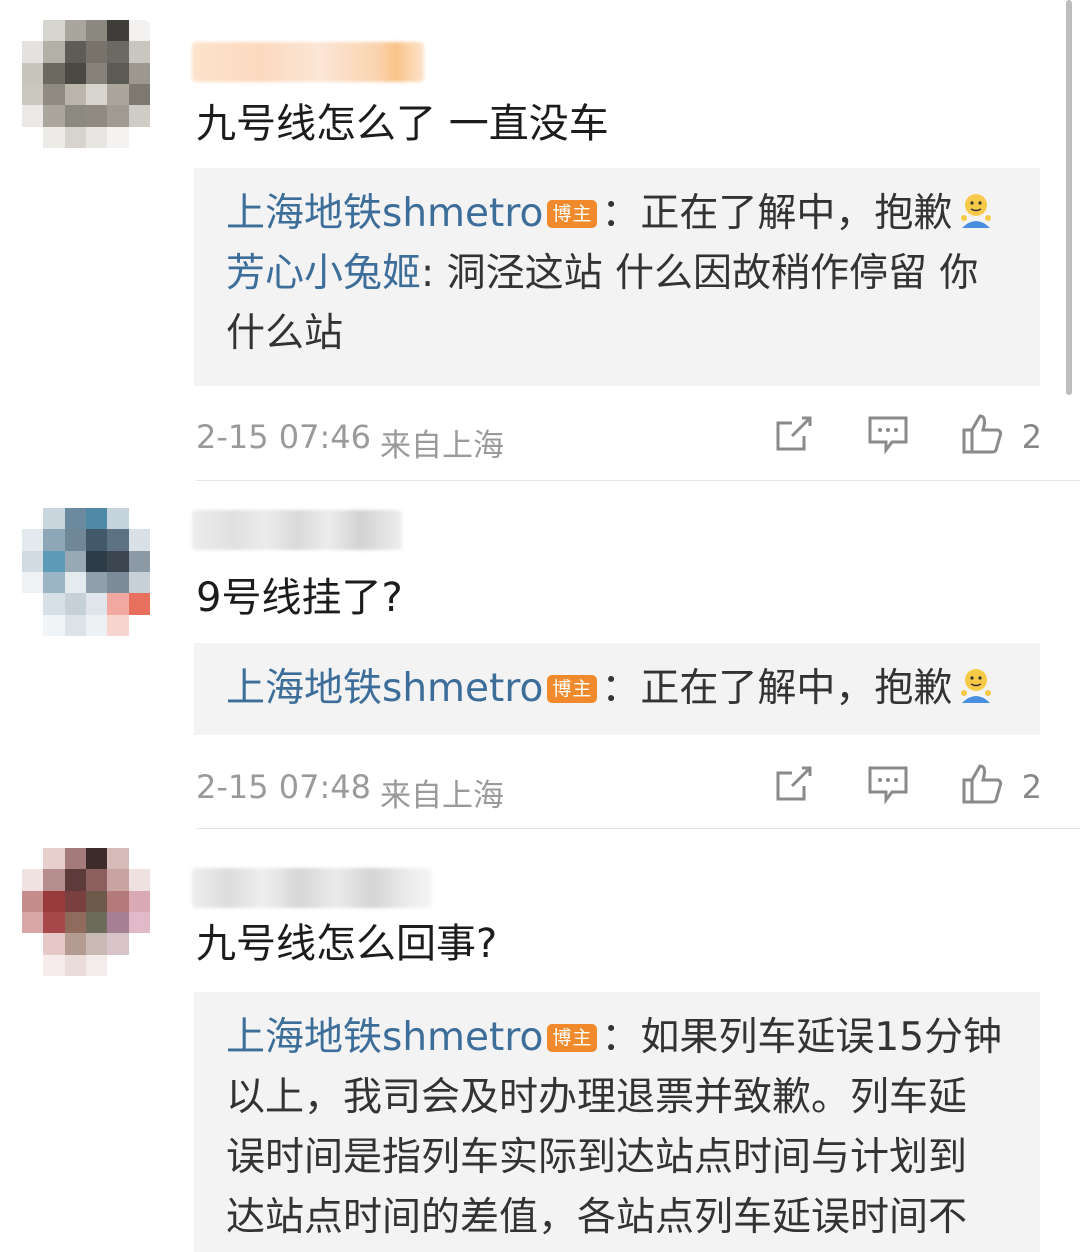  Describe the element at coordinates (597, 1217) in the screenshot. I see `reply-content-line: 达站点时间的差值，各站点列车延误时间不` at that location.